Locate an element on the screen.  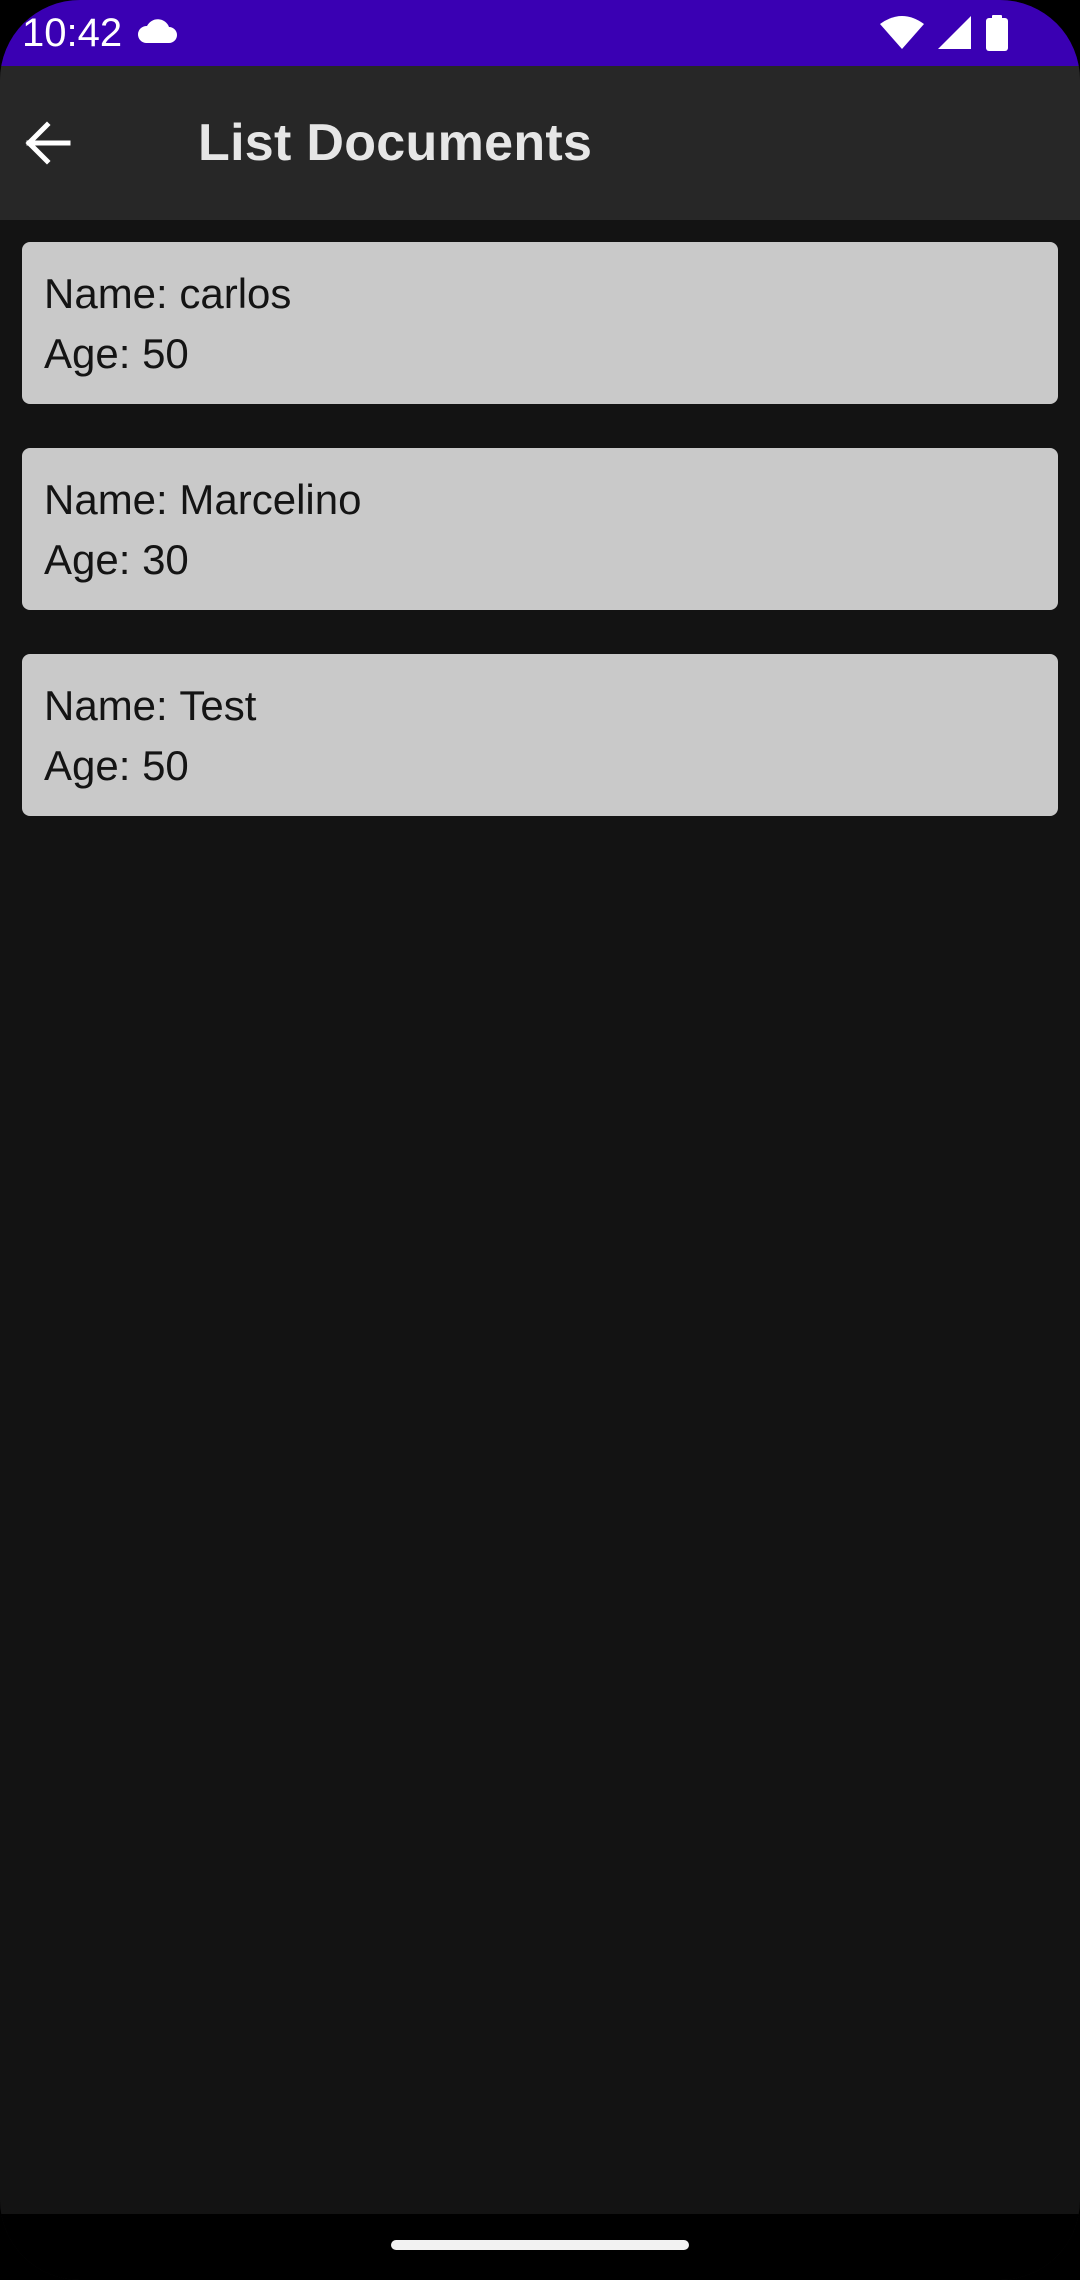
document-age-row: Age: 30 is located at coordinates (551, 560).